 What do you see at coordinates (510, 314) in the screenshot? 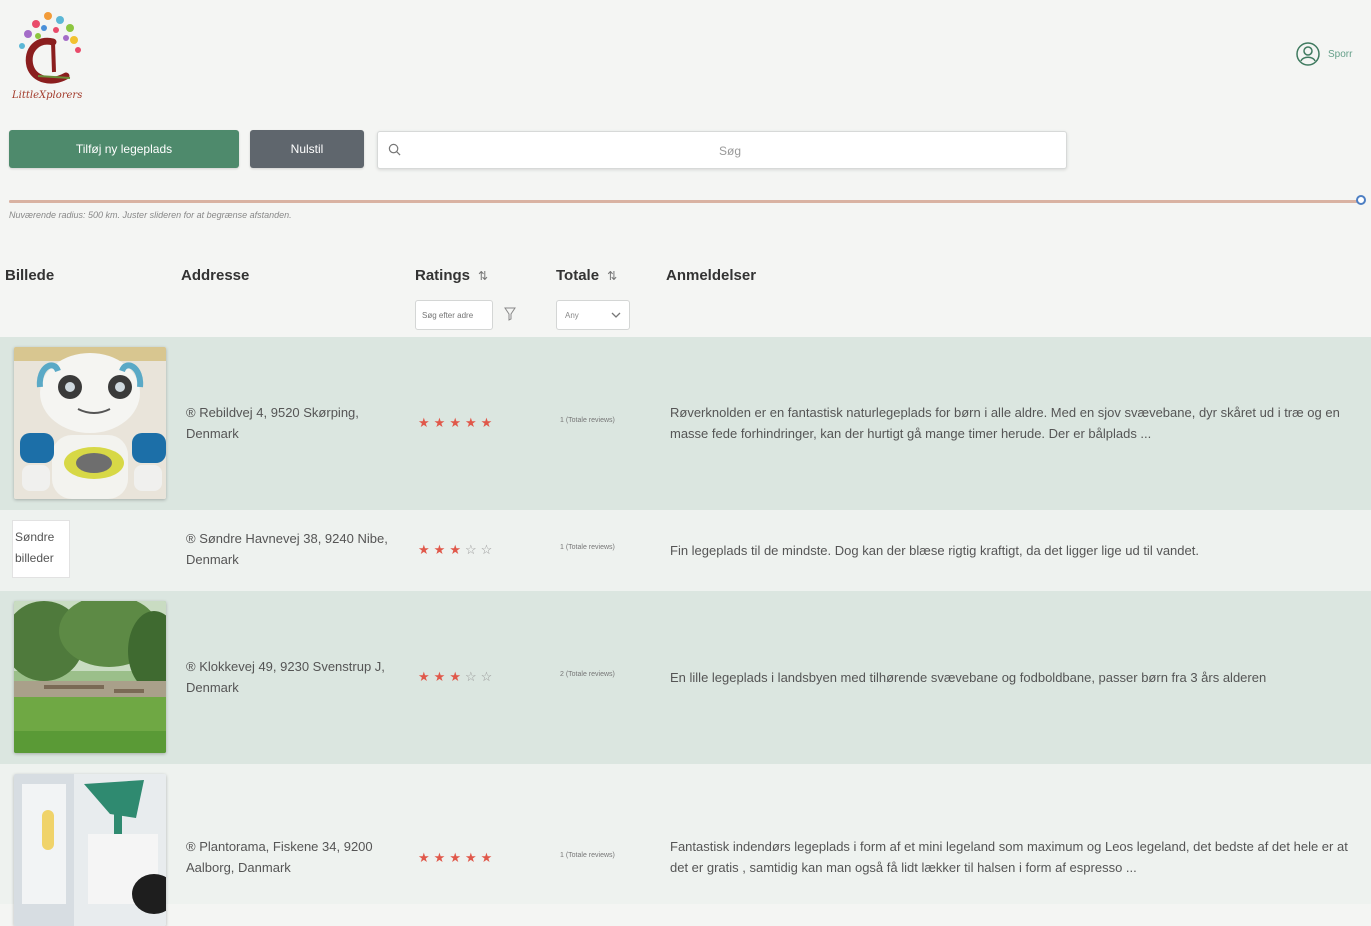
I see `filter-icon` at bounding box center [510, 314].